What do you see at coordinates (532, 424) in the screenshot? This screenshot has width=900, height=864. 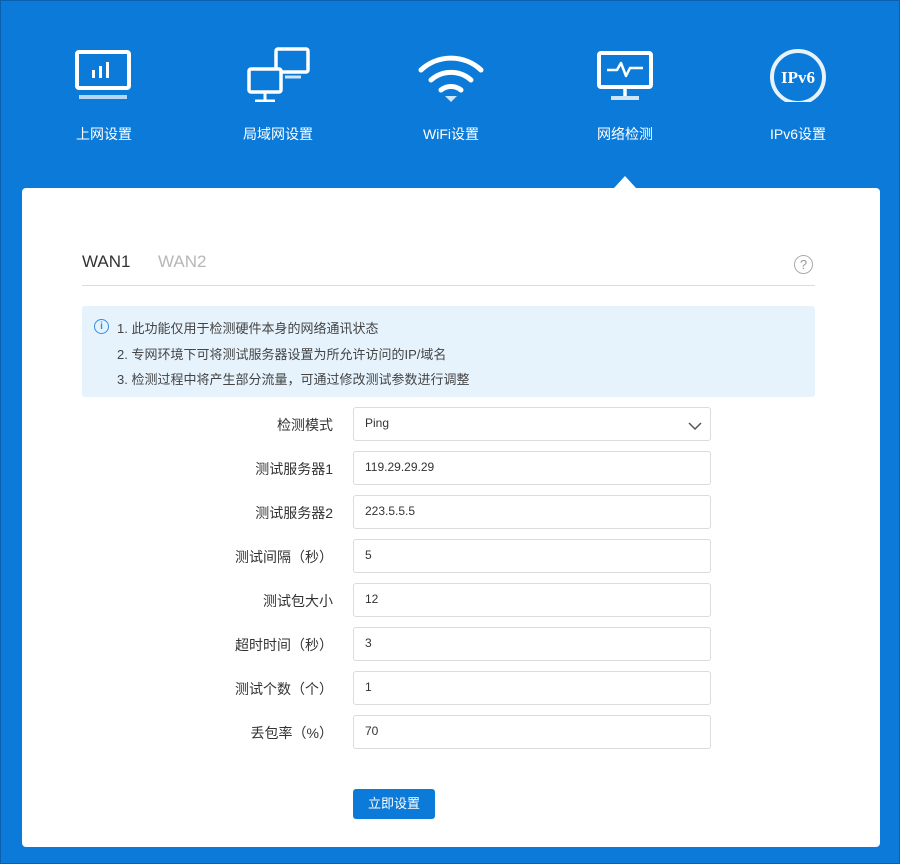 I see `mode-select: Ping` at bounding box center [532, 424].